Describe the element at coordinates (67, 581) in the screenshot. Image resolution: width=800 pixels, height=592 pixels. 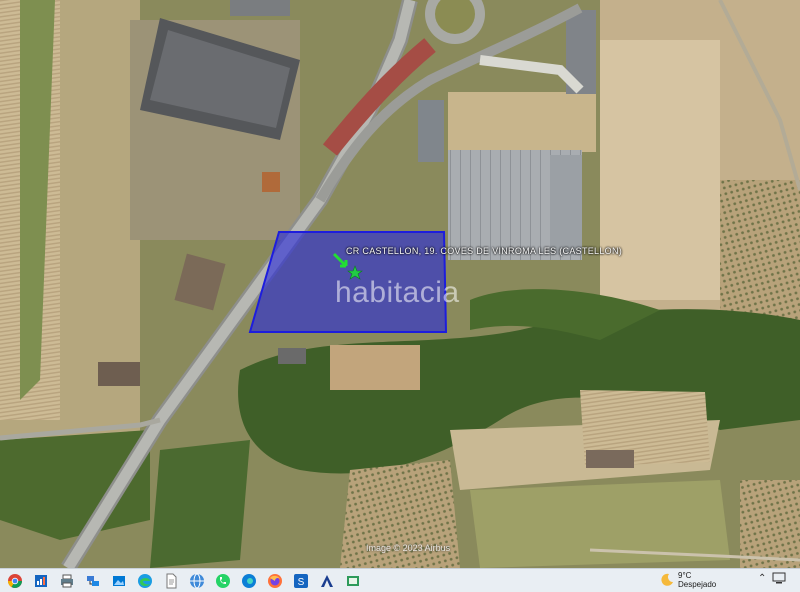
I see `printer-icon` at that location.